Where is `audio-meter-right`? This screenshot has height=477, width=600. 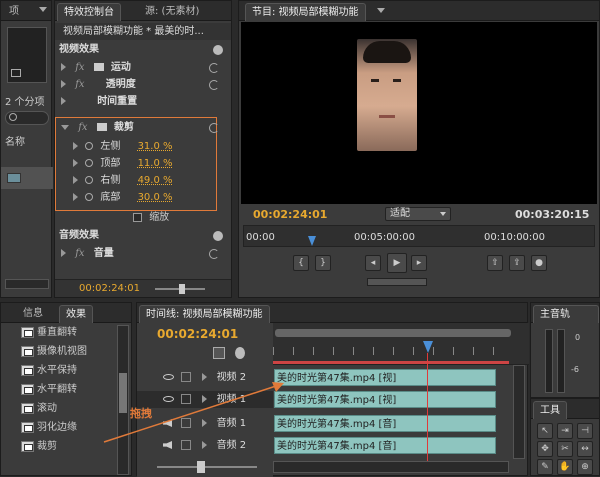 audio-meter-right is located at coordinates (561, 361).